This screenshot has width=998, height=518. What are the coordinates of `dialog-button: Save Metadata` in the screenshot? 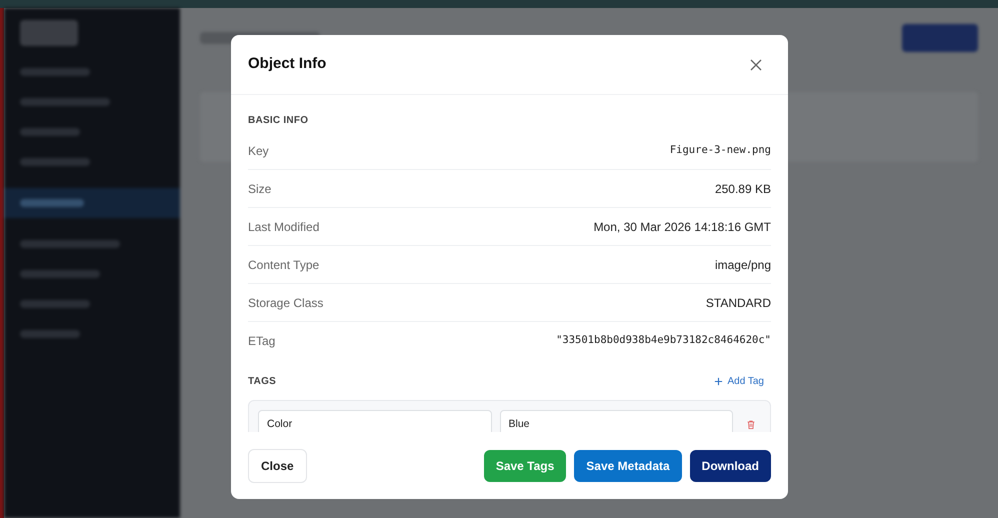 It's located at (628, 466).